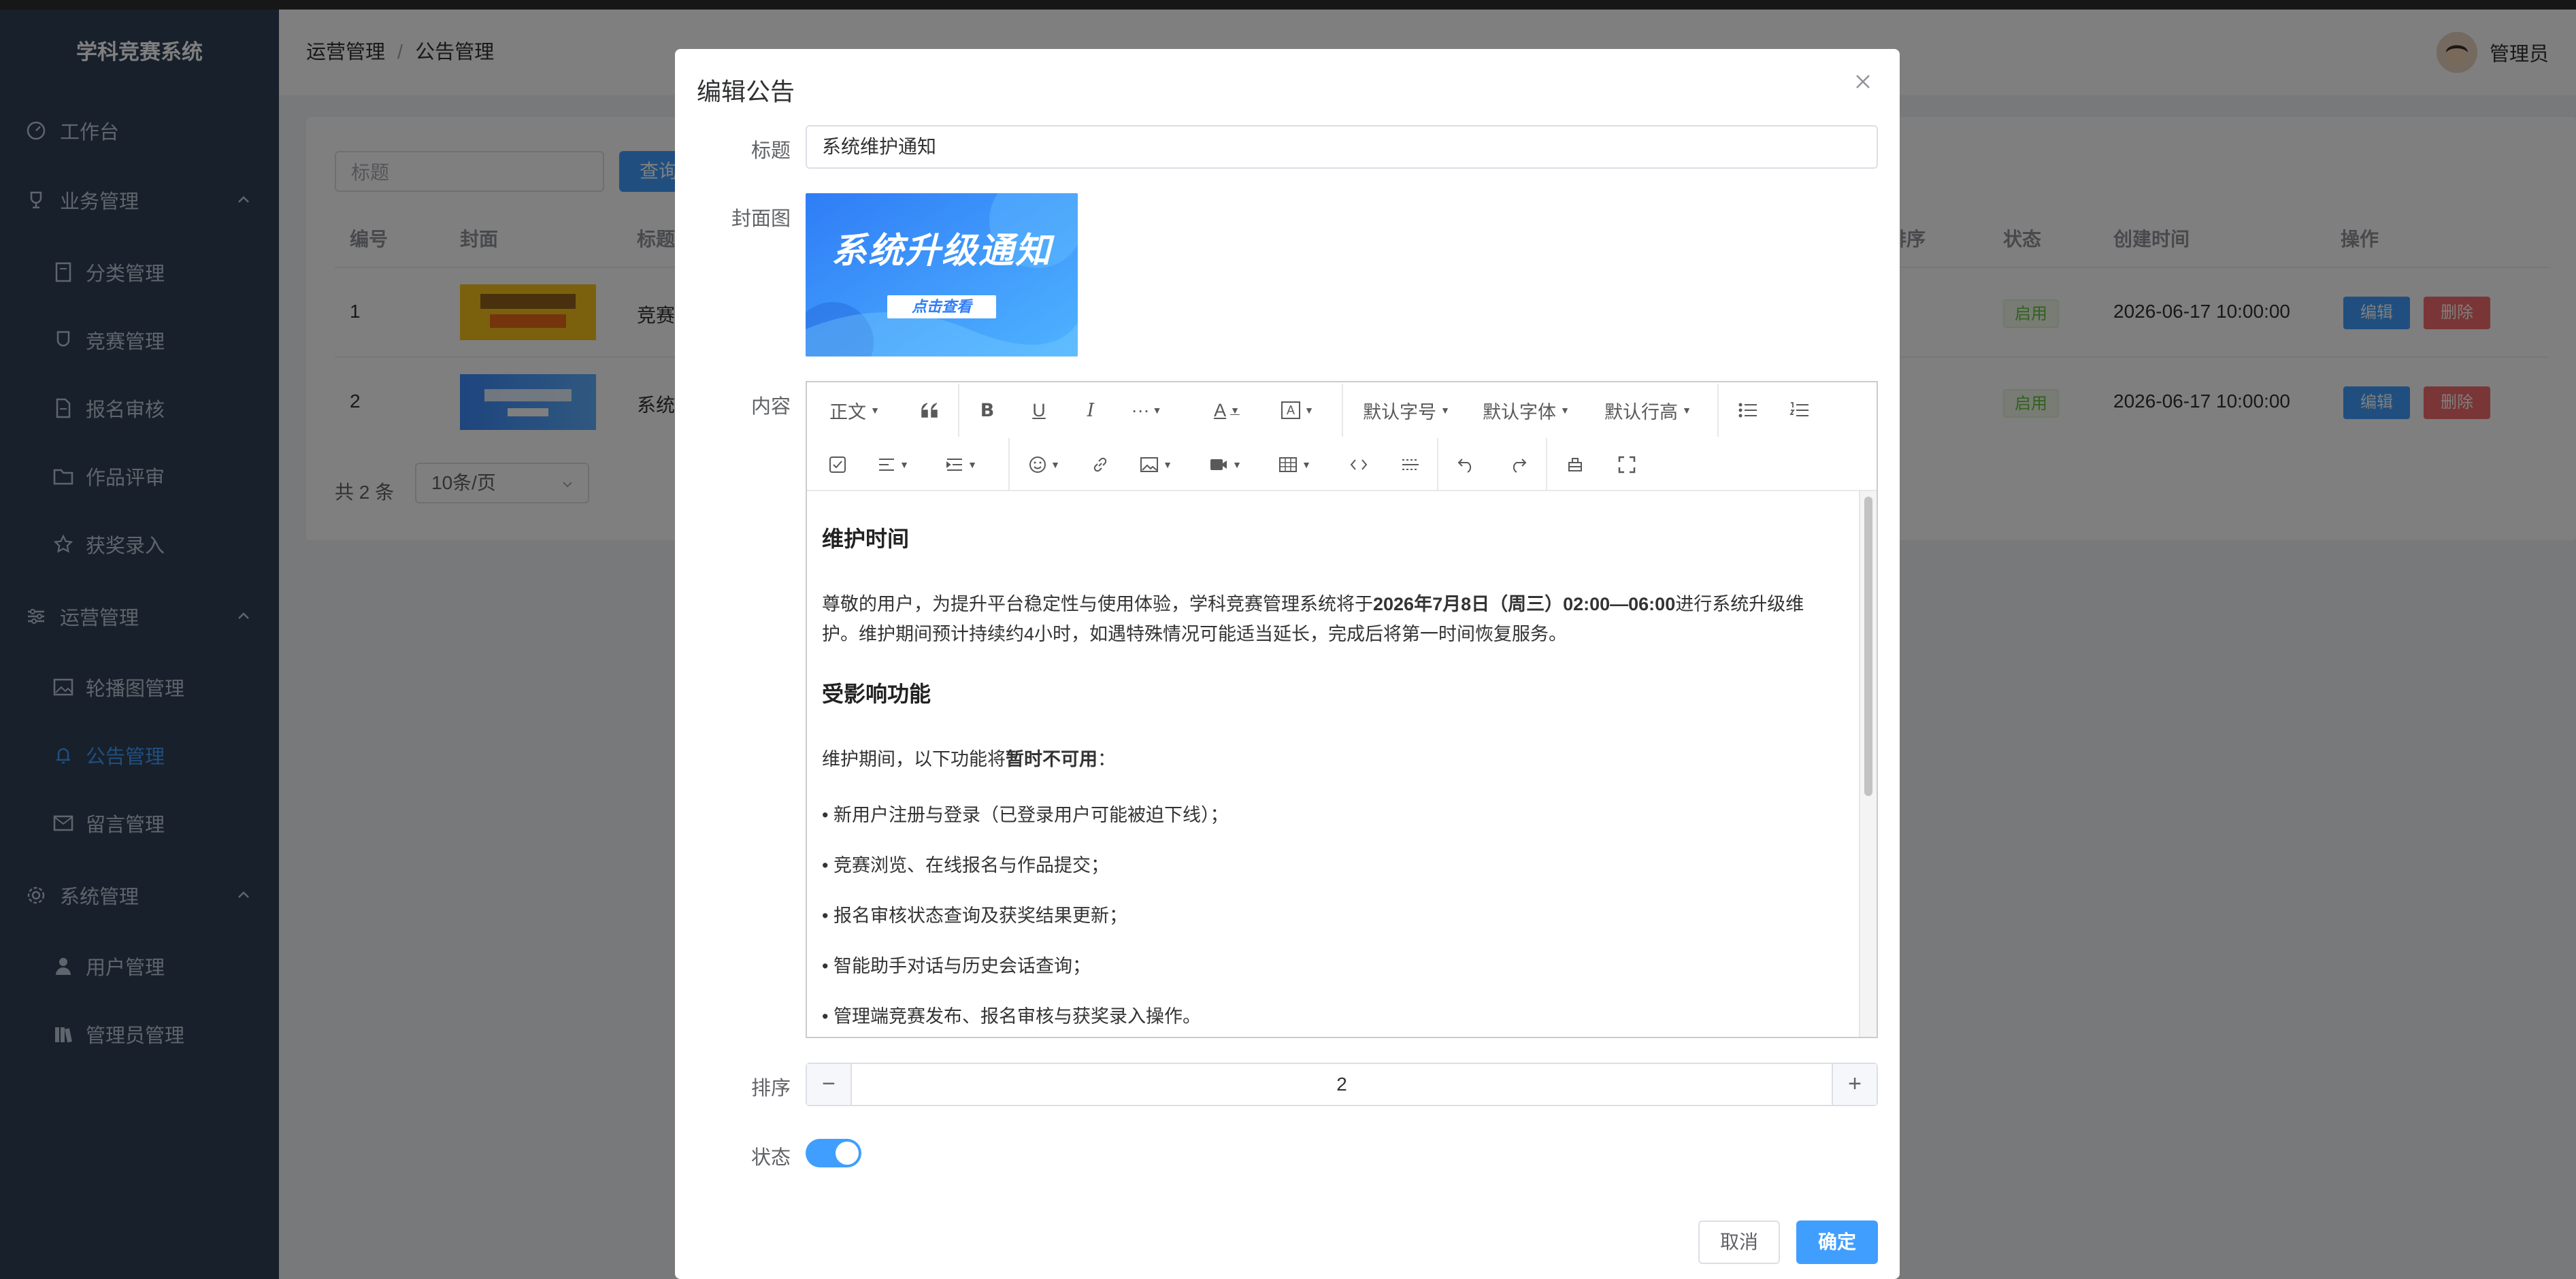 The height and width of the screenshot is (1279, 2576). I want to click on todo-icon, so click(838, 465).